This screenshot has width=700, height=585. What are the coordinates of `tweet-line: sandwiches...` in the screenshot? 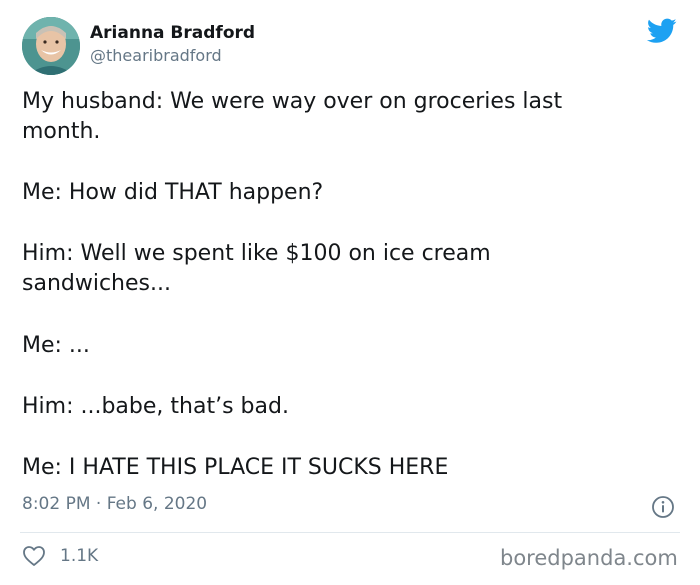 It's located at (96, 283).